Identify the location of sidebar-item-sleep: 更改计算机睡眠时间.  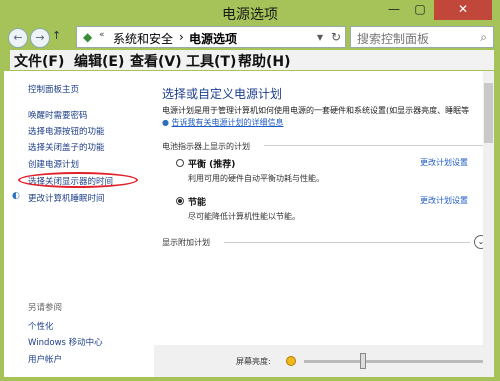
(66, 198).